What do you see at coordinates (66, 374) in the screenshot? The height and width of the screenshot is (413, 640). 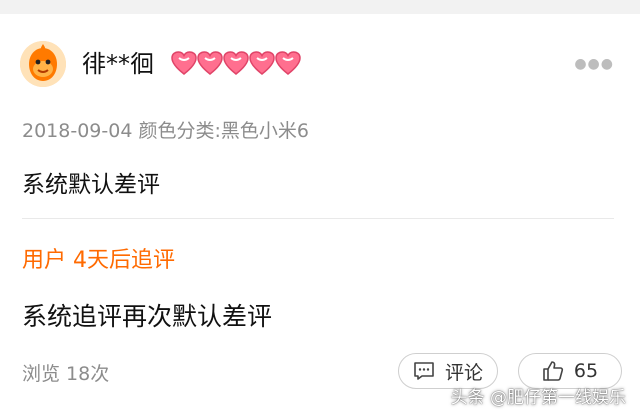 I see `view-count: 浏览 18次` at bounding box center [66, 374].